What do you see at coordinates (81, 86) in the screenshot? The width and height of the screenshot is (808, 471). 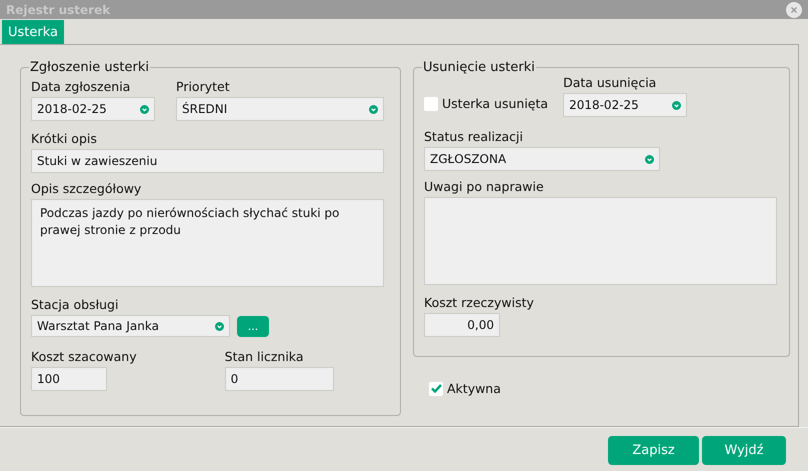 I see `field-label: Data zgłoszenia` at bounding box center [81, 86].